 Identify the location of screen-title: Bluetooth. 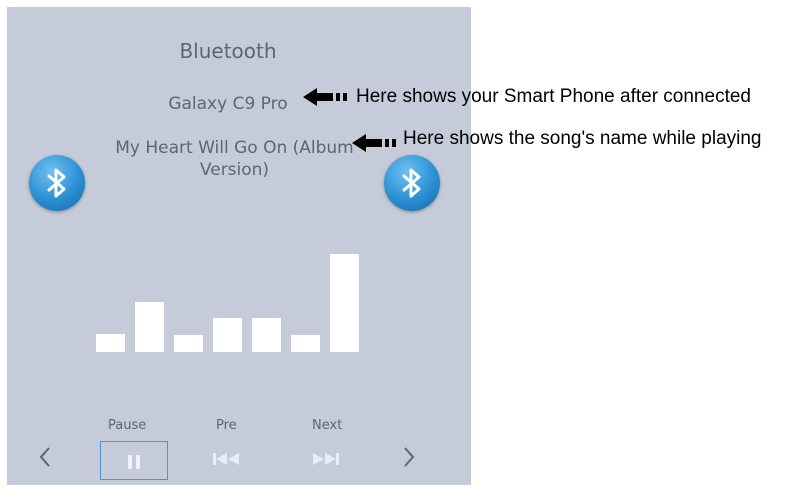
(228, 51).